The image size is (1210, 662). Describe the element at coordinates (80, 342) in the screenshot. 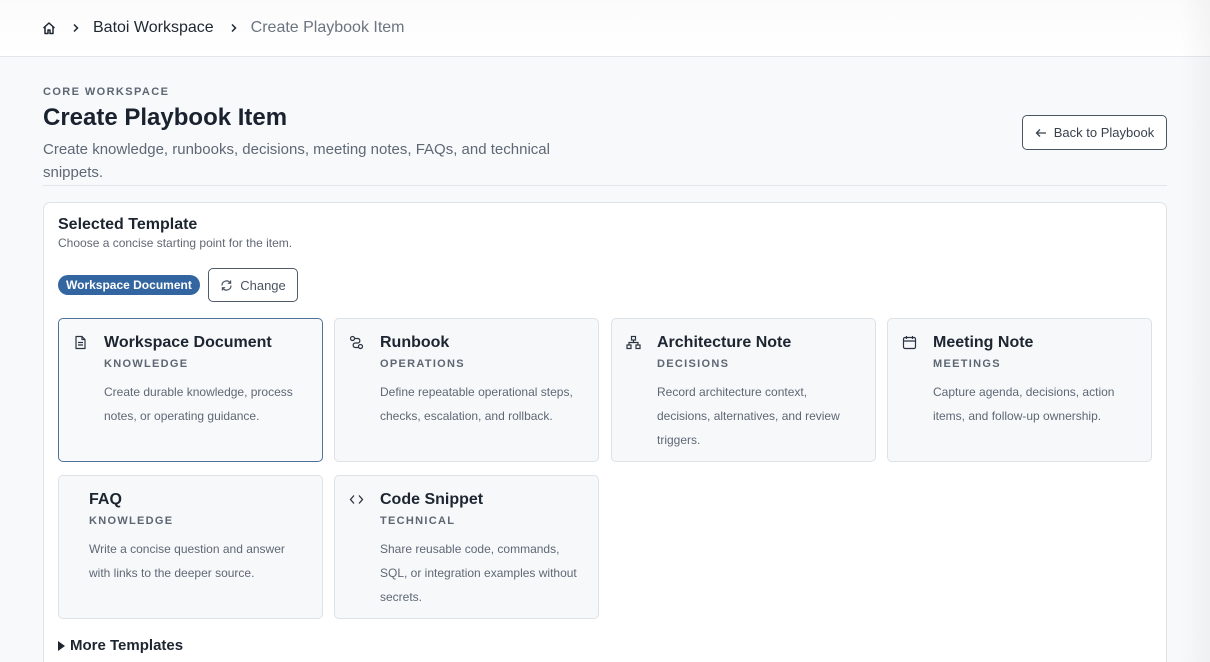

I see `document-icon` at that location.